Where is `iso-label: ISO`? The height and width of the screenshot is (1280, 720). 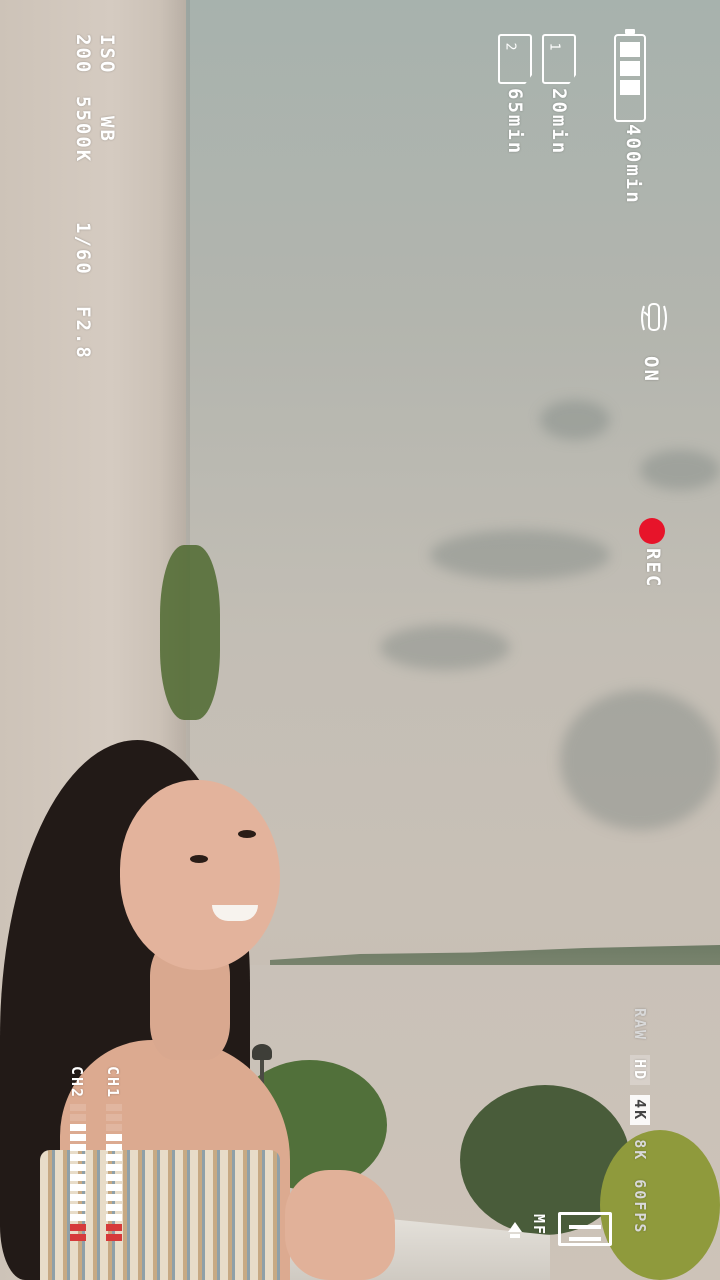
iso-label: ISO is located at coordinates (107, 54).